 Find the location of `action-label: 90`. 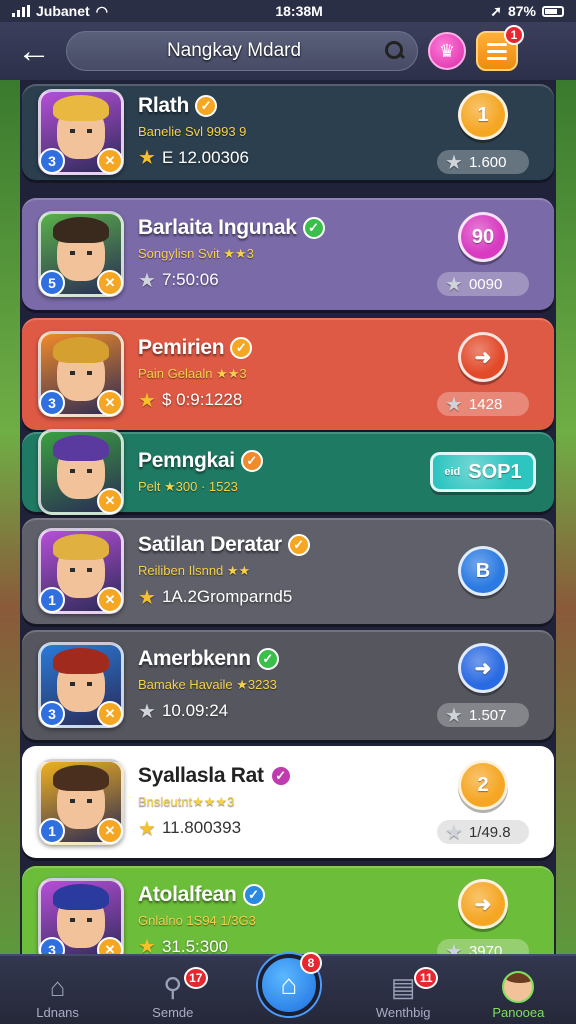

action-label: 90 is located at coordinates (483, 236).